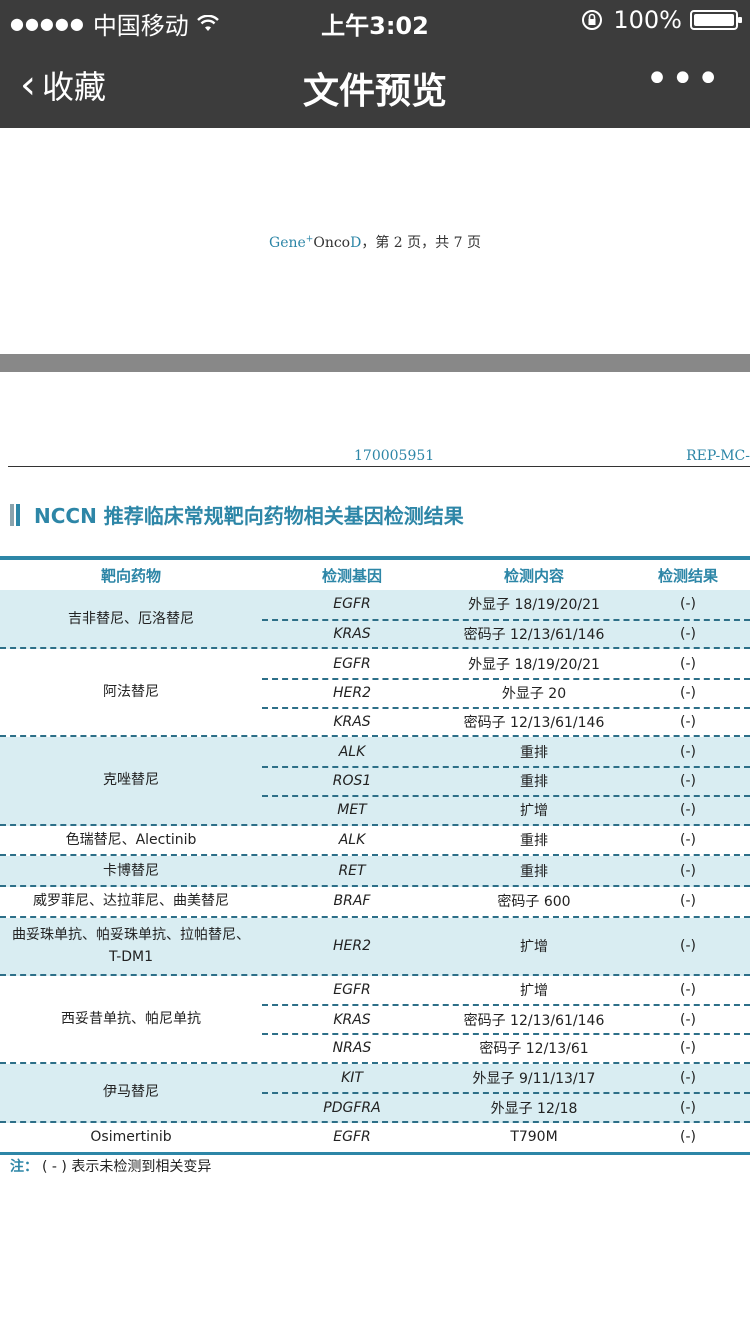 The height and width of the screenshot is (1334, 750). I want to click on drug-name: 西妥昔单抗、帕尼单抗, so click(131, 1018).